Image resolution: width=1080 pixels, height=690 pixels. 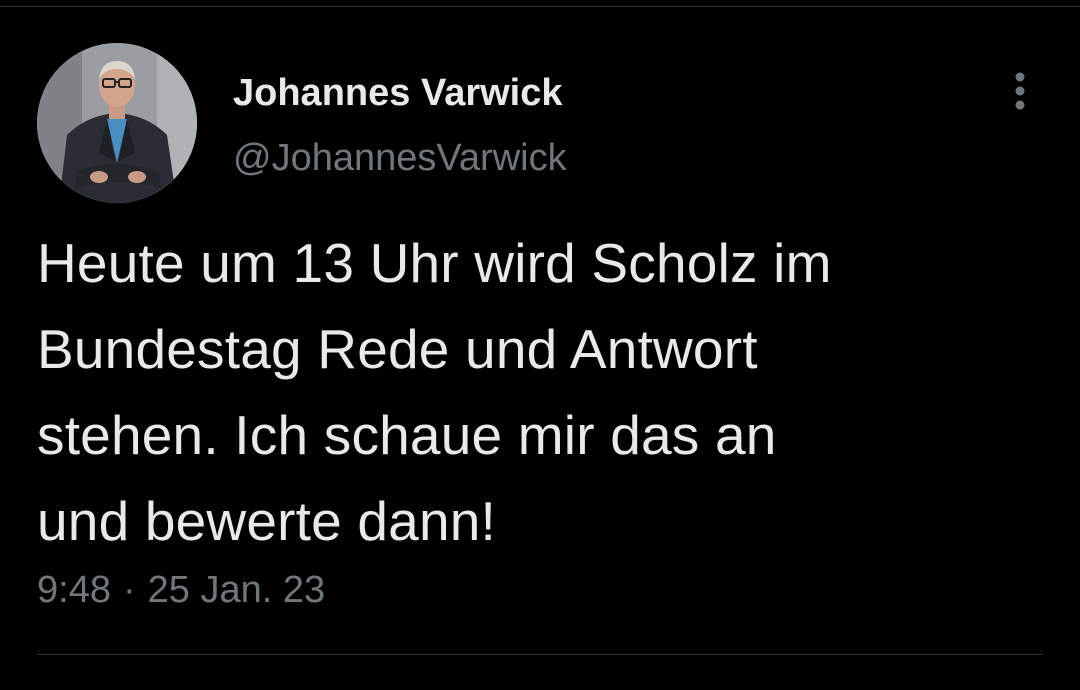 I want to click on bottom-divider, so click(x=540, y=654).